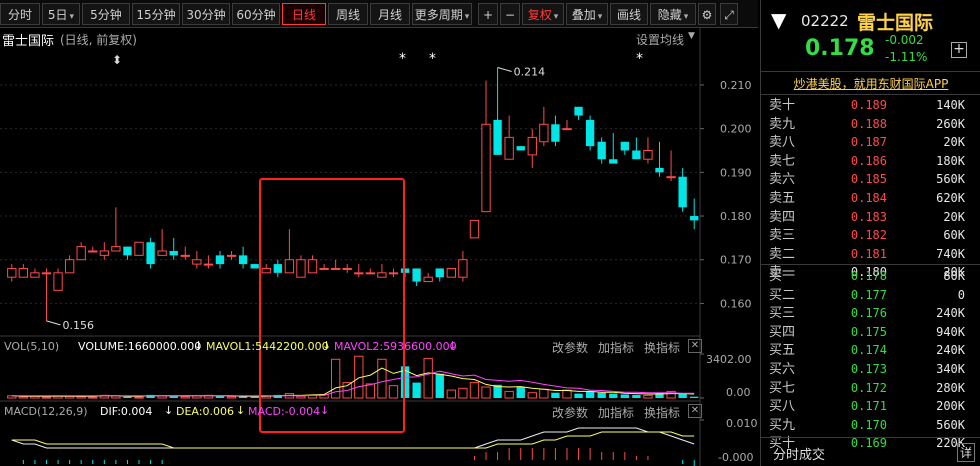 This screenshot has height=466, width=980. I want to click on toolbar-item-1: 5日, so click(61, 14).